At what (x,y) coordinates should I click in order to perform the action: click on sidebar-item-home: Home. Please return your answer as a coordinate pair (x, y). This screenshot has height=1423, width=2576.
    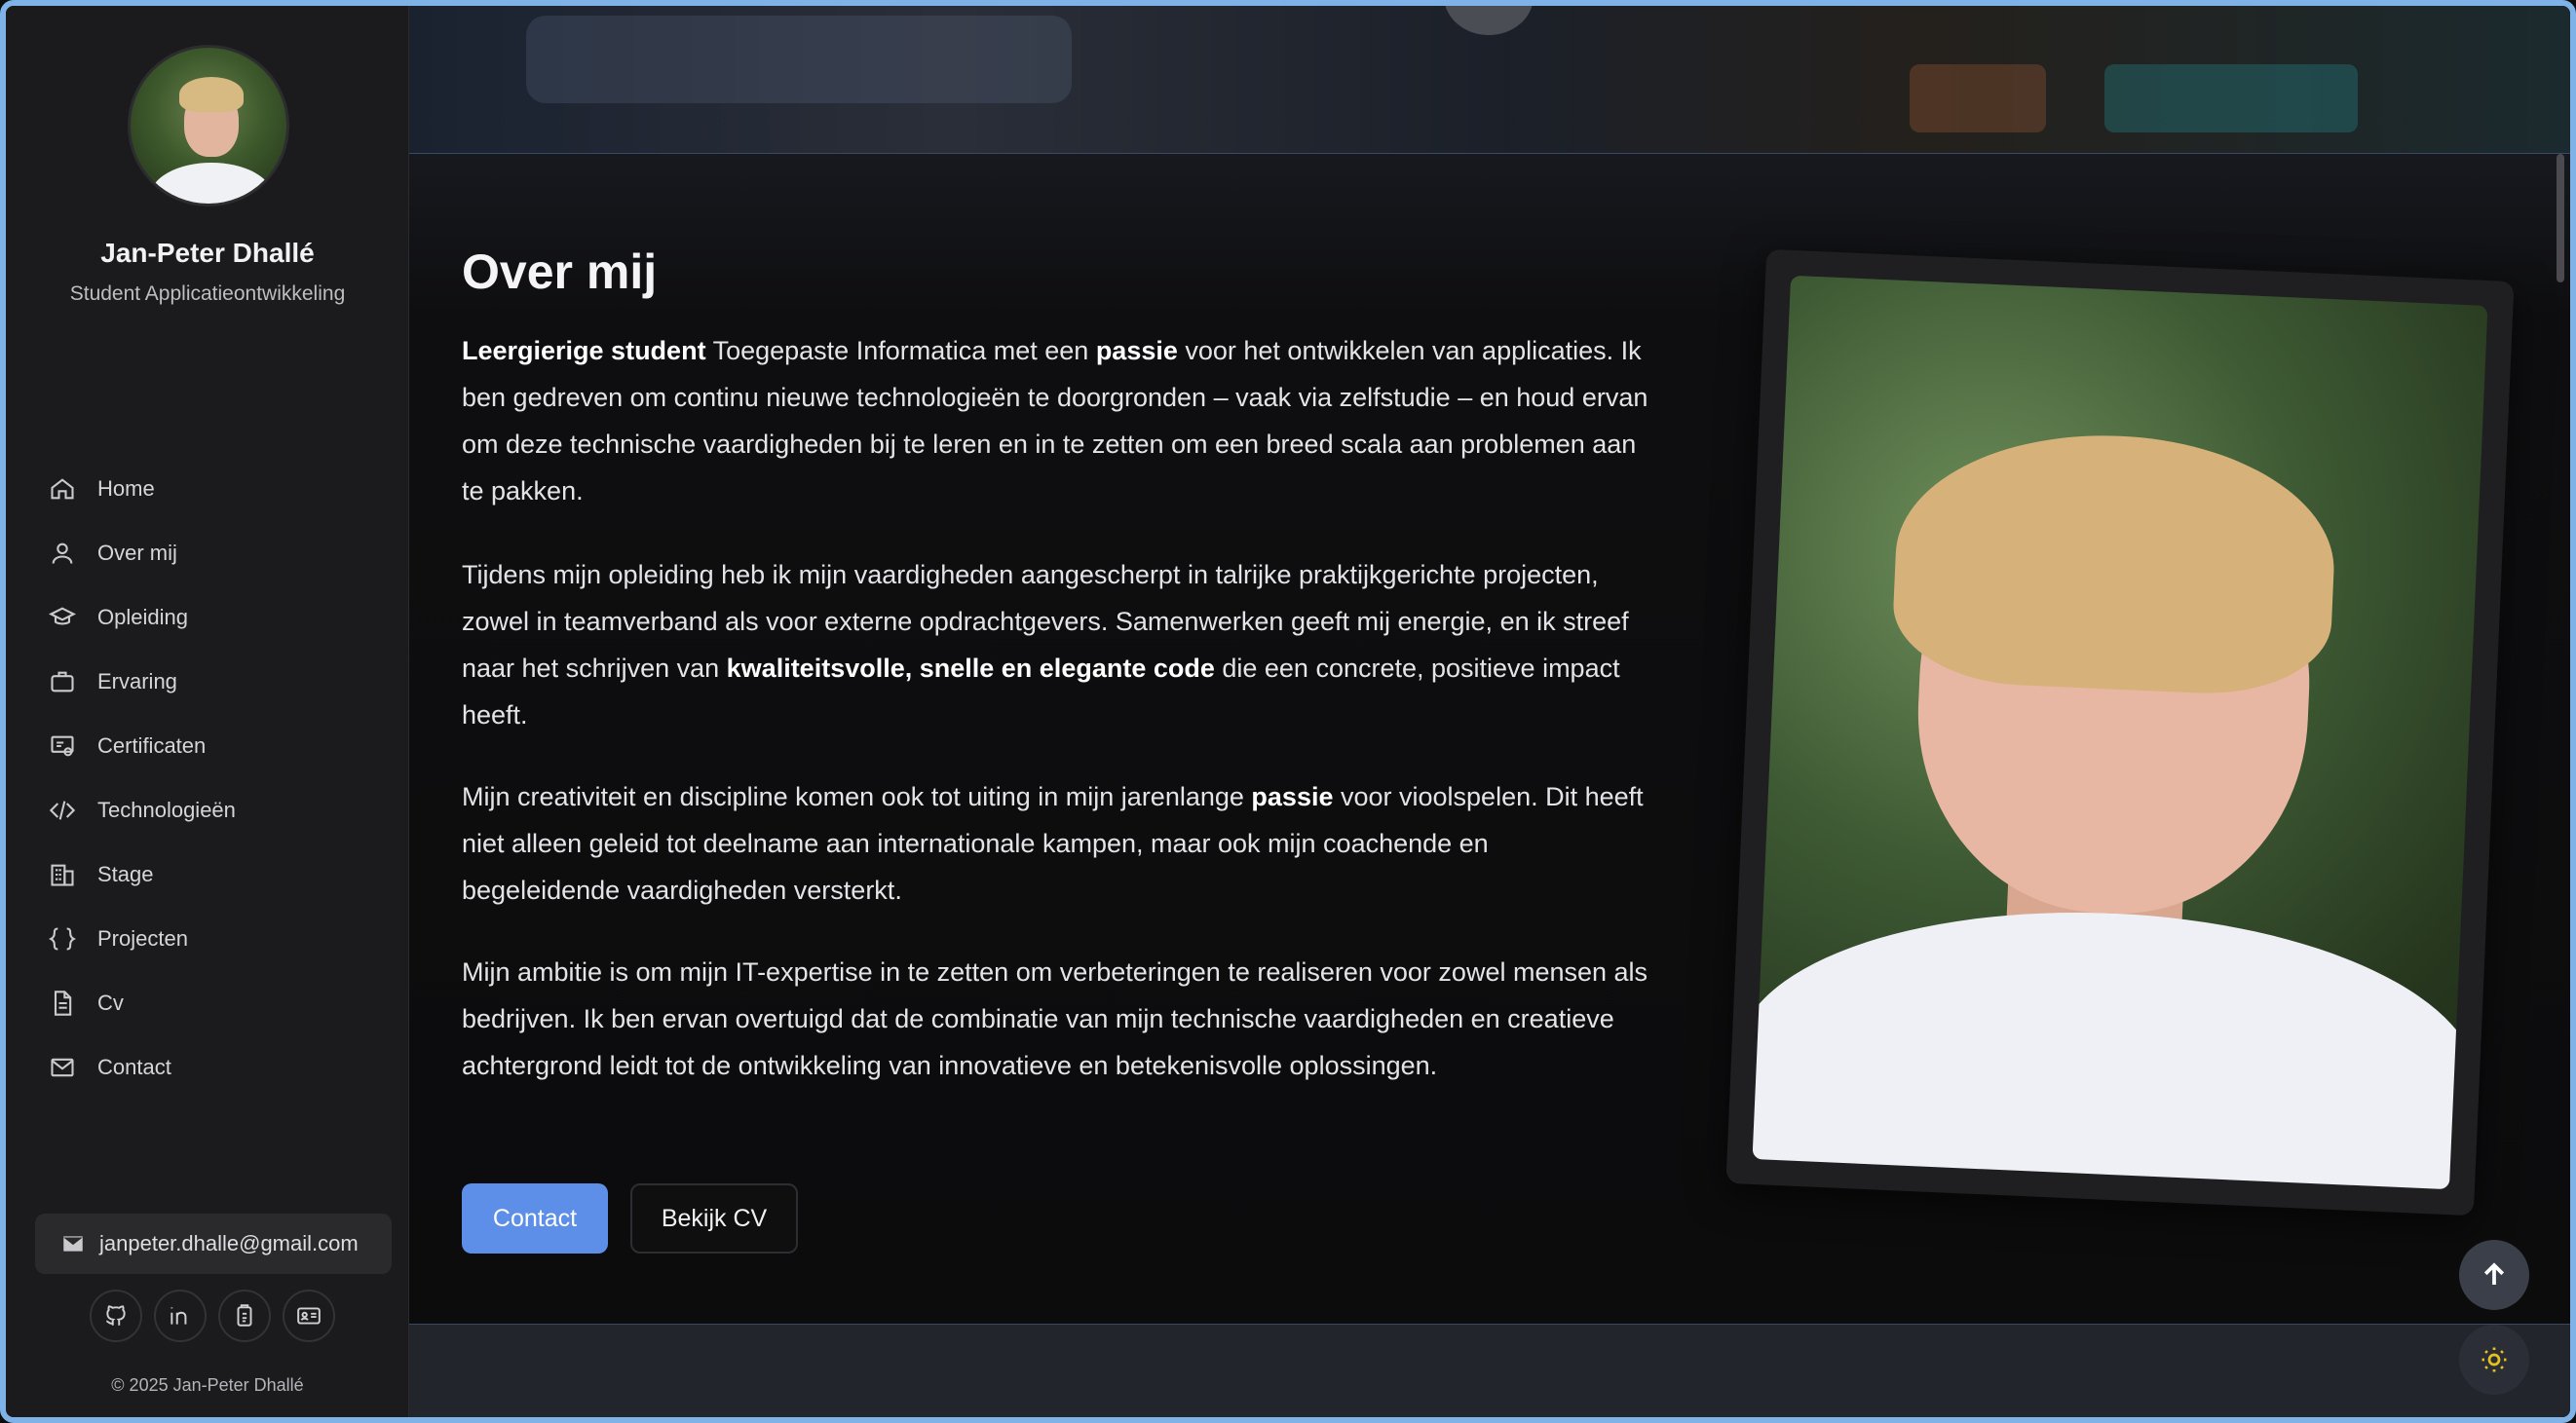
    Looking at the image, I should click on (214, 489).